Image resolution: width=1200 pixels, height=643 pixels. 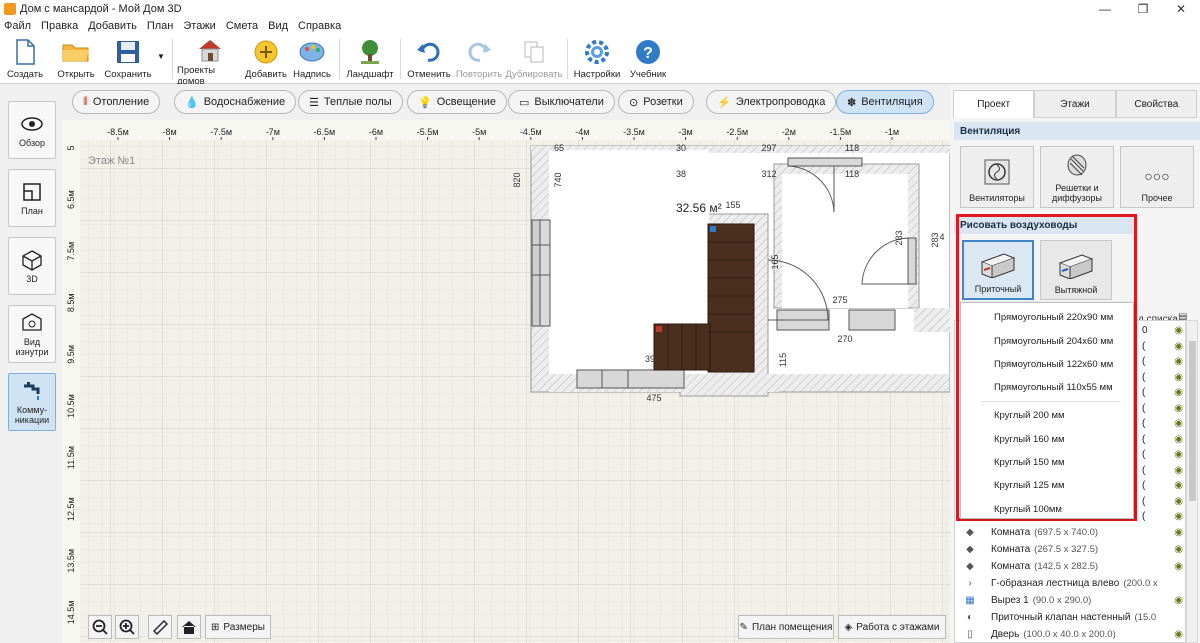 I want to click on sizes-button: ⊞ Размеры, so click(x=238, y=627).